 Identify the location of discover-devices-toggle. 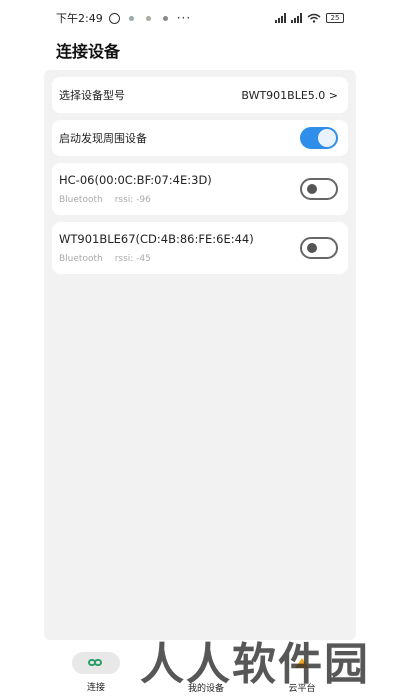
(319, 138).